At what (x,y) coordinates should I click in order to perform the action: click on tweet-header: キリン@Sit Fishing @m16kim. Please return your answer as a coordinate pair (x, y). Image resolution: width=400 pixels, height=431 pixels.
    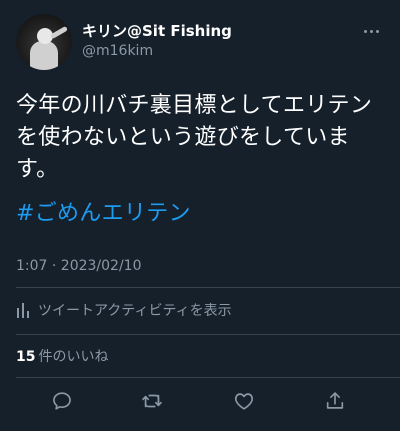
    Looking at the image, I should click on (200, 42).